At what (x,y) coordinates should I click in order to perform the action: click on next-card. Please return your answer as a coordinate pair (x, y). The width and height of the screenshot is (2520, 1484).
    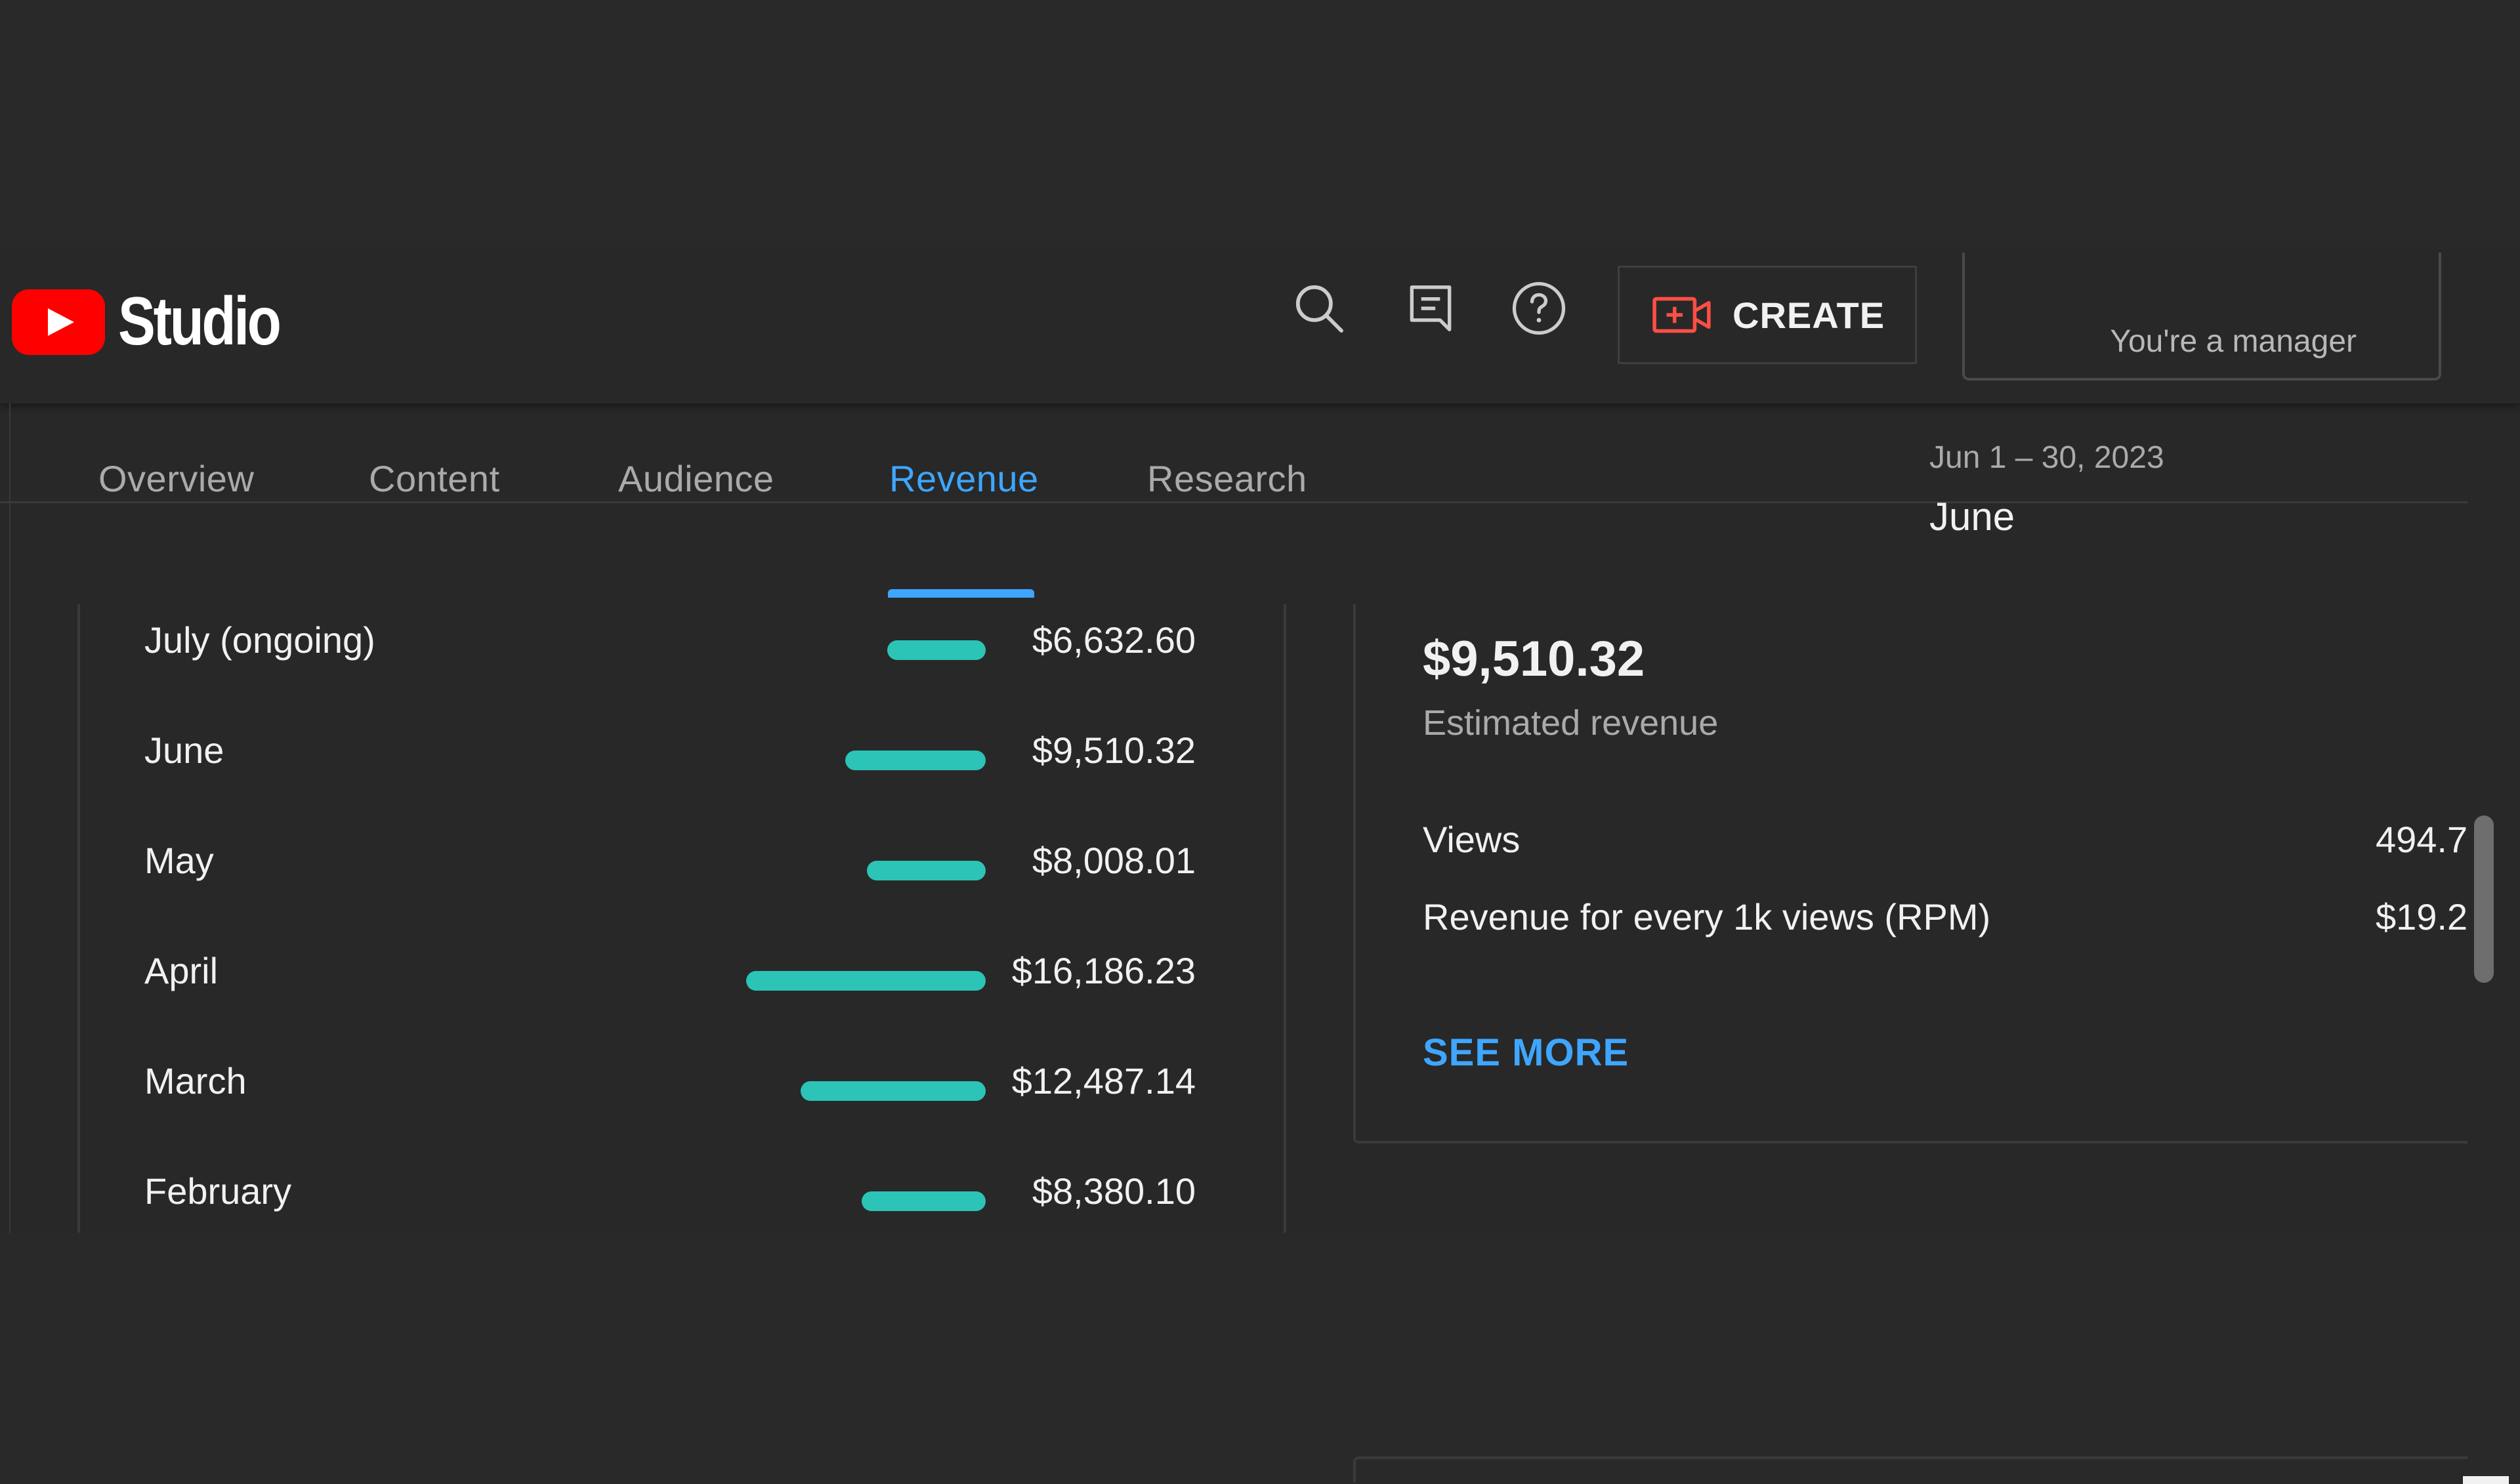
    Looking at the image, I should click on (1910, 1469).